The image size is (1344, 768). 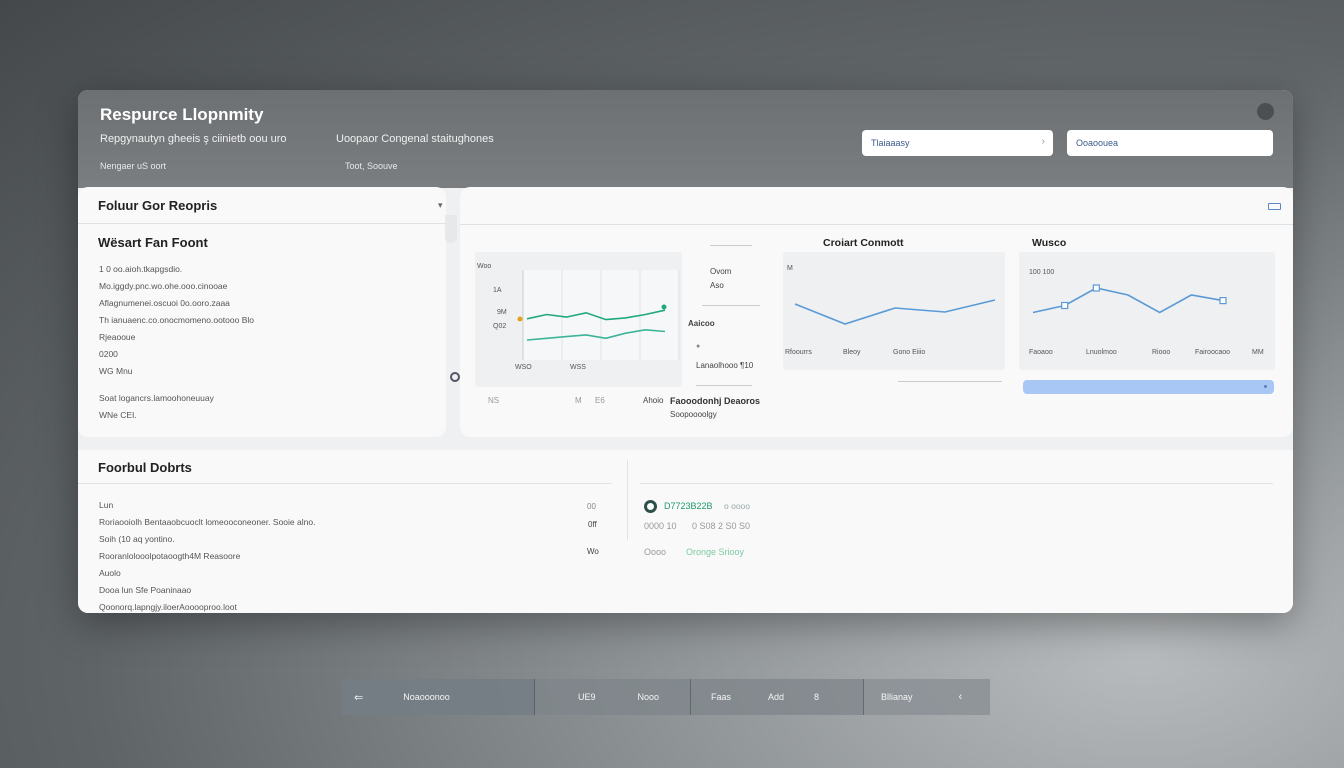 What do you see at coordinates (798, 352) in the screenshot?
I see `x-tick-label: Rfoourrs` at bounding box center [798, 352].